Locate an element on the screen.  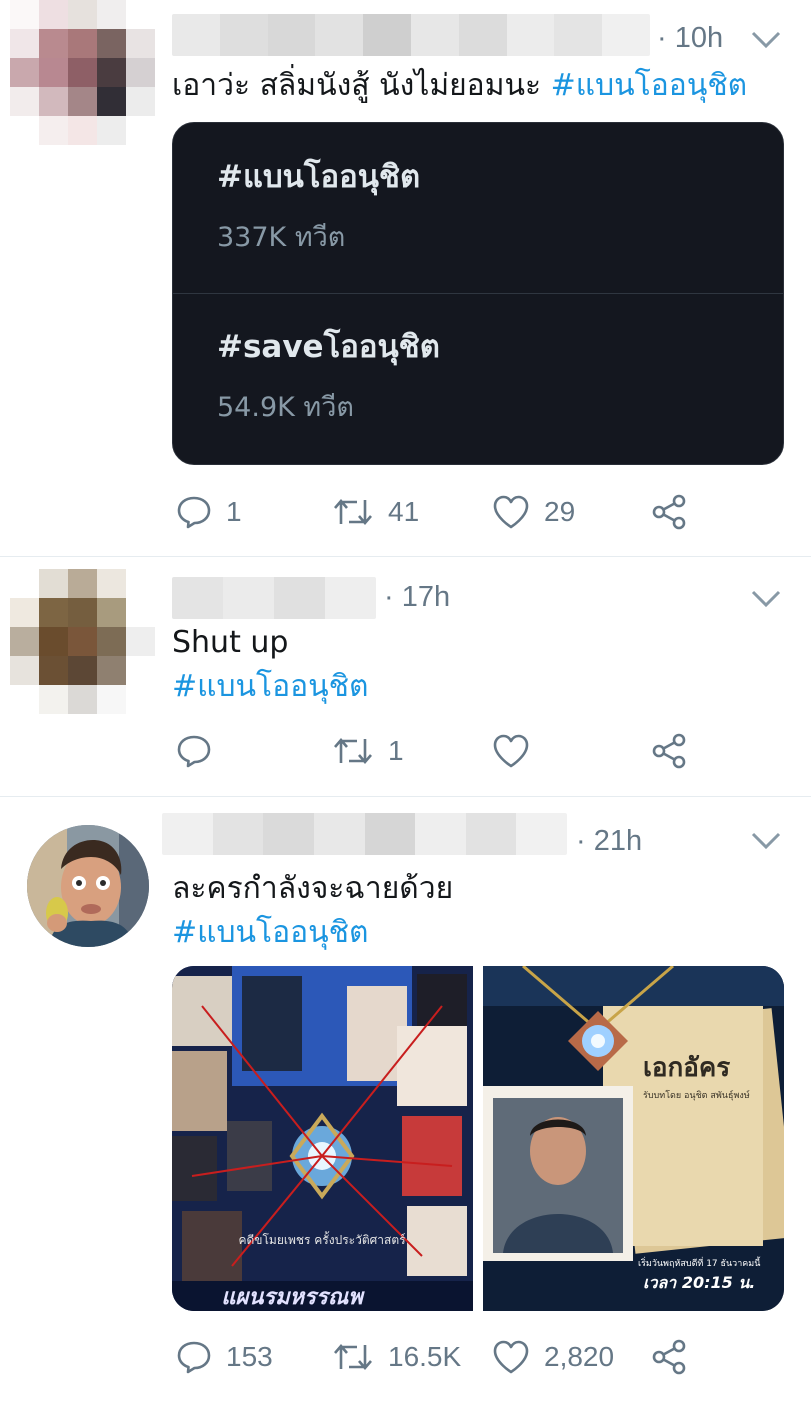
reply-button: 1 is located at coordinates (209, 512).